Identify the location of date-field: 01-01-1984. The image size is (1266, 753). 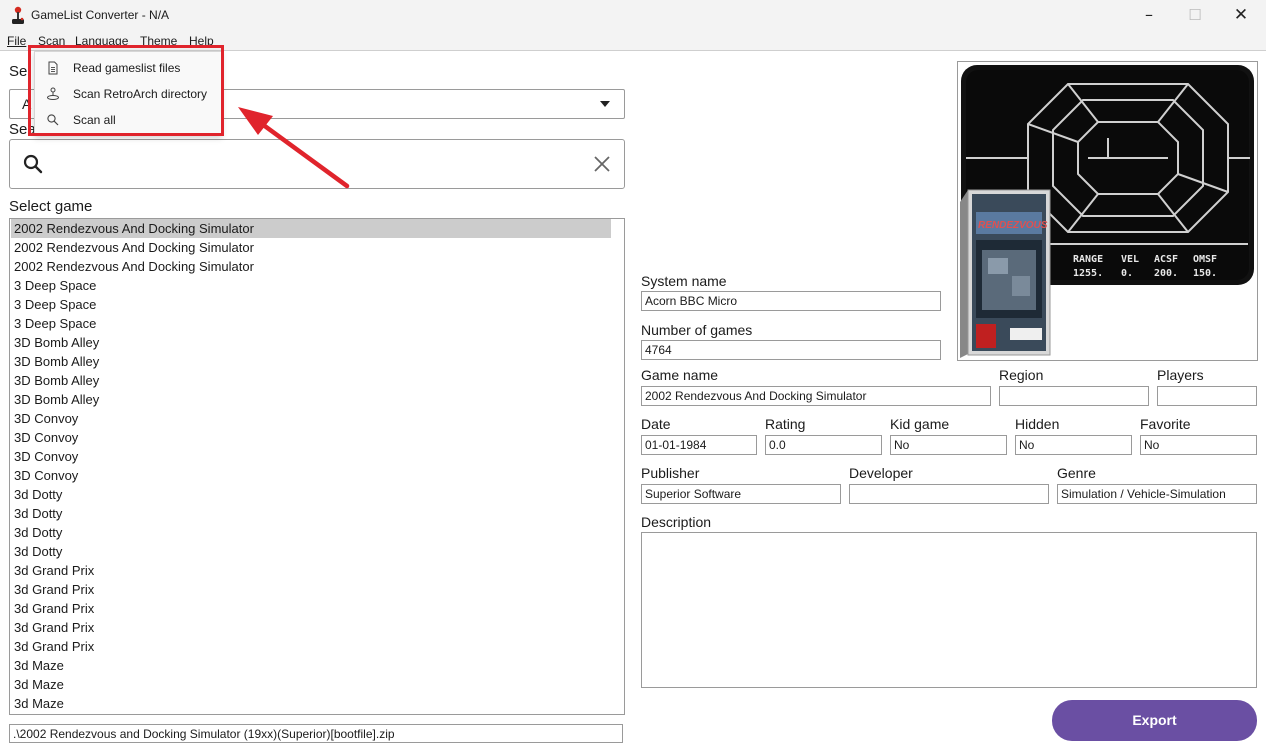
(699, 445).